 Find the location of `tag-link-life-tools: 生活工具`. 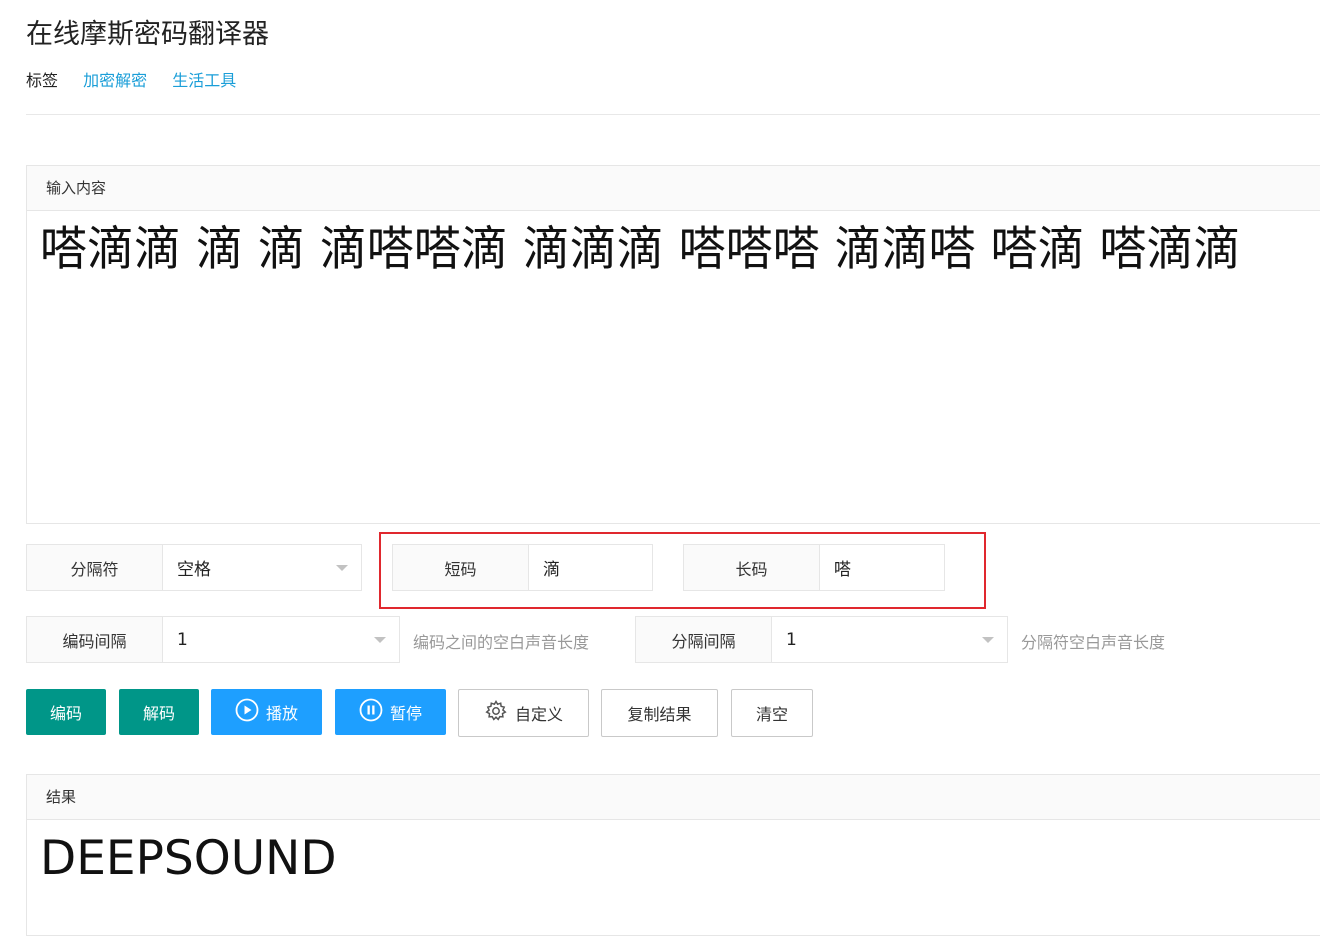

tag-link-life-tools: 生活工具 is located at coordinates (204, 80).